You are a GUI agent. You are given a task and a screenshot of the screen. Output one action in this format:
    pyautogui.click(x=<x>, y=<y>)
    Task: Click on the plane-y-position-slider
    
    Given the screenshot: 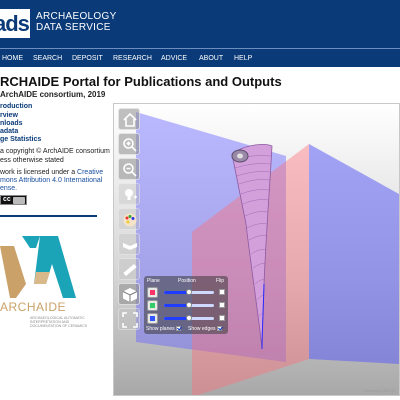 What is the action you would take?
    pyautogui.click(x=189, y=305)
    